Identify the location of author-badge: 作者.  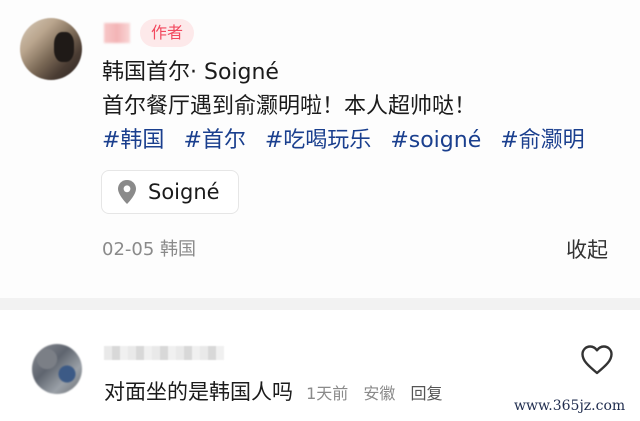
(167, 33).